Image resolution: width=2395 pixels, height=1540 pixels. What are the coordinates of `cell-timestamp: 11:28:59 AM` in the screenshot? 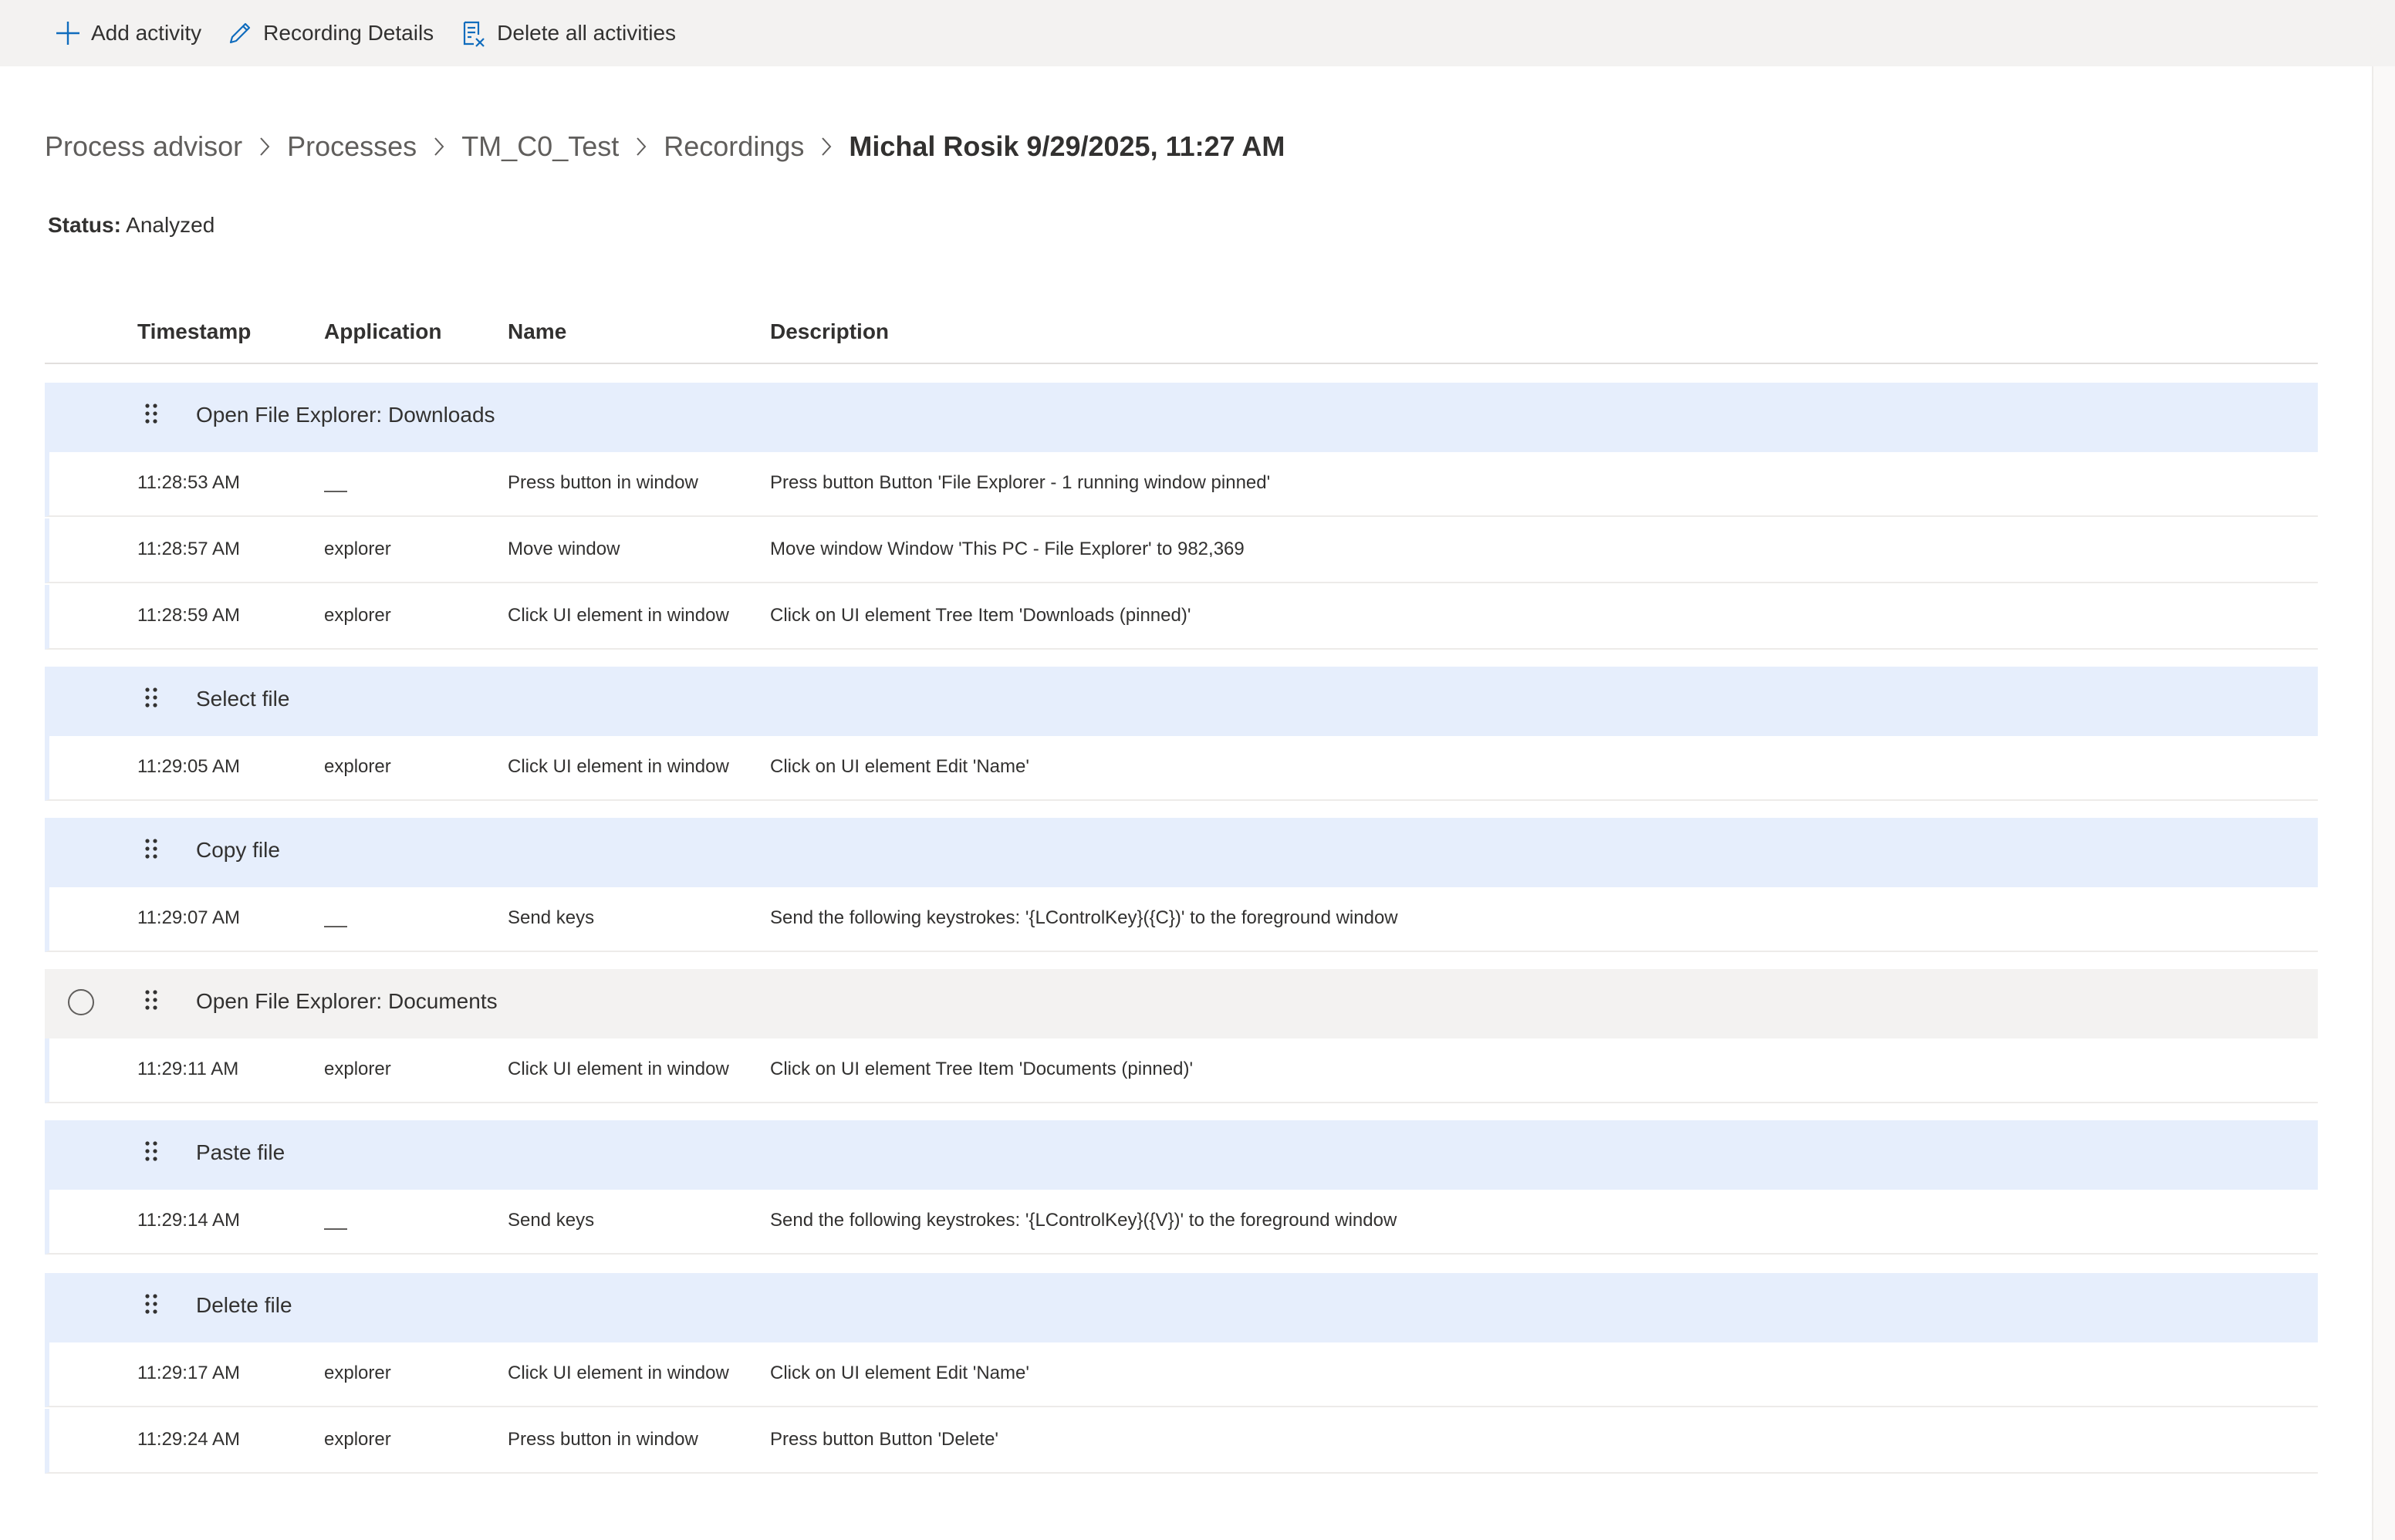 It's located at (189, 616).